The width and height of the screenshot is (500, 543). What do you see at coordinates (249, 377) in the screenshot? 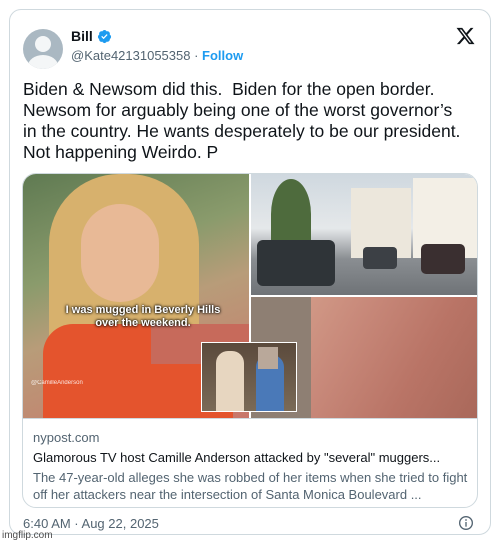
I see `inset-photo-image` at bounding box center [249, 377].